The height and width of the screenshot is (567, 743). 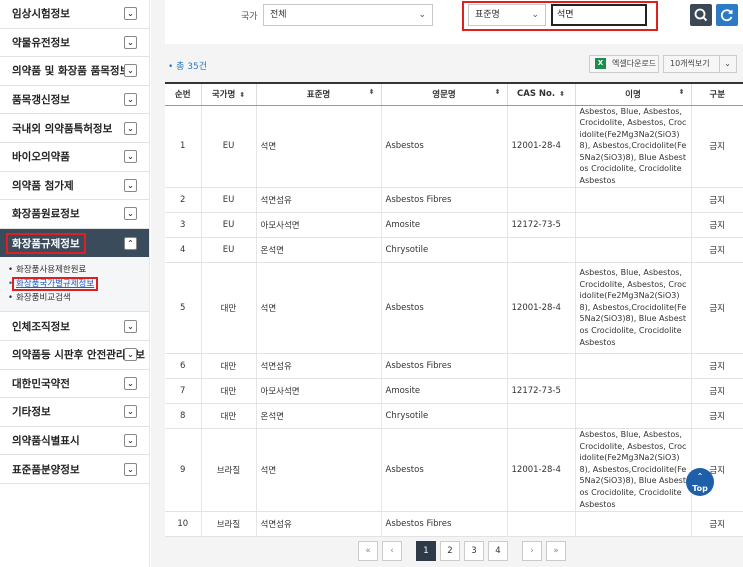 What do you see at coordinates (74, 100) in the screenshot?
I see `sidebar-item-3: 품목갱신정보 ⌄` at bounding box center [74, 100].